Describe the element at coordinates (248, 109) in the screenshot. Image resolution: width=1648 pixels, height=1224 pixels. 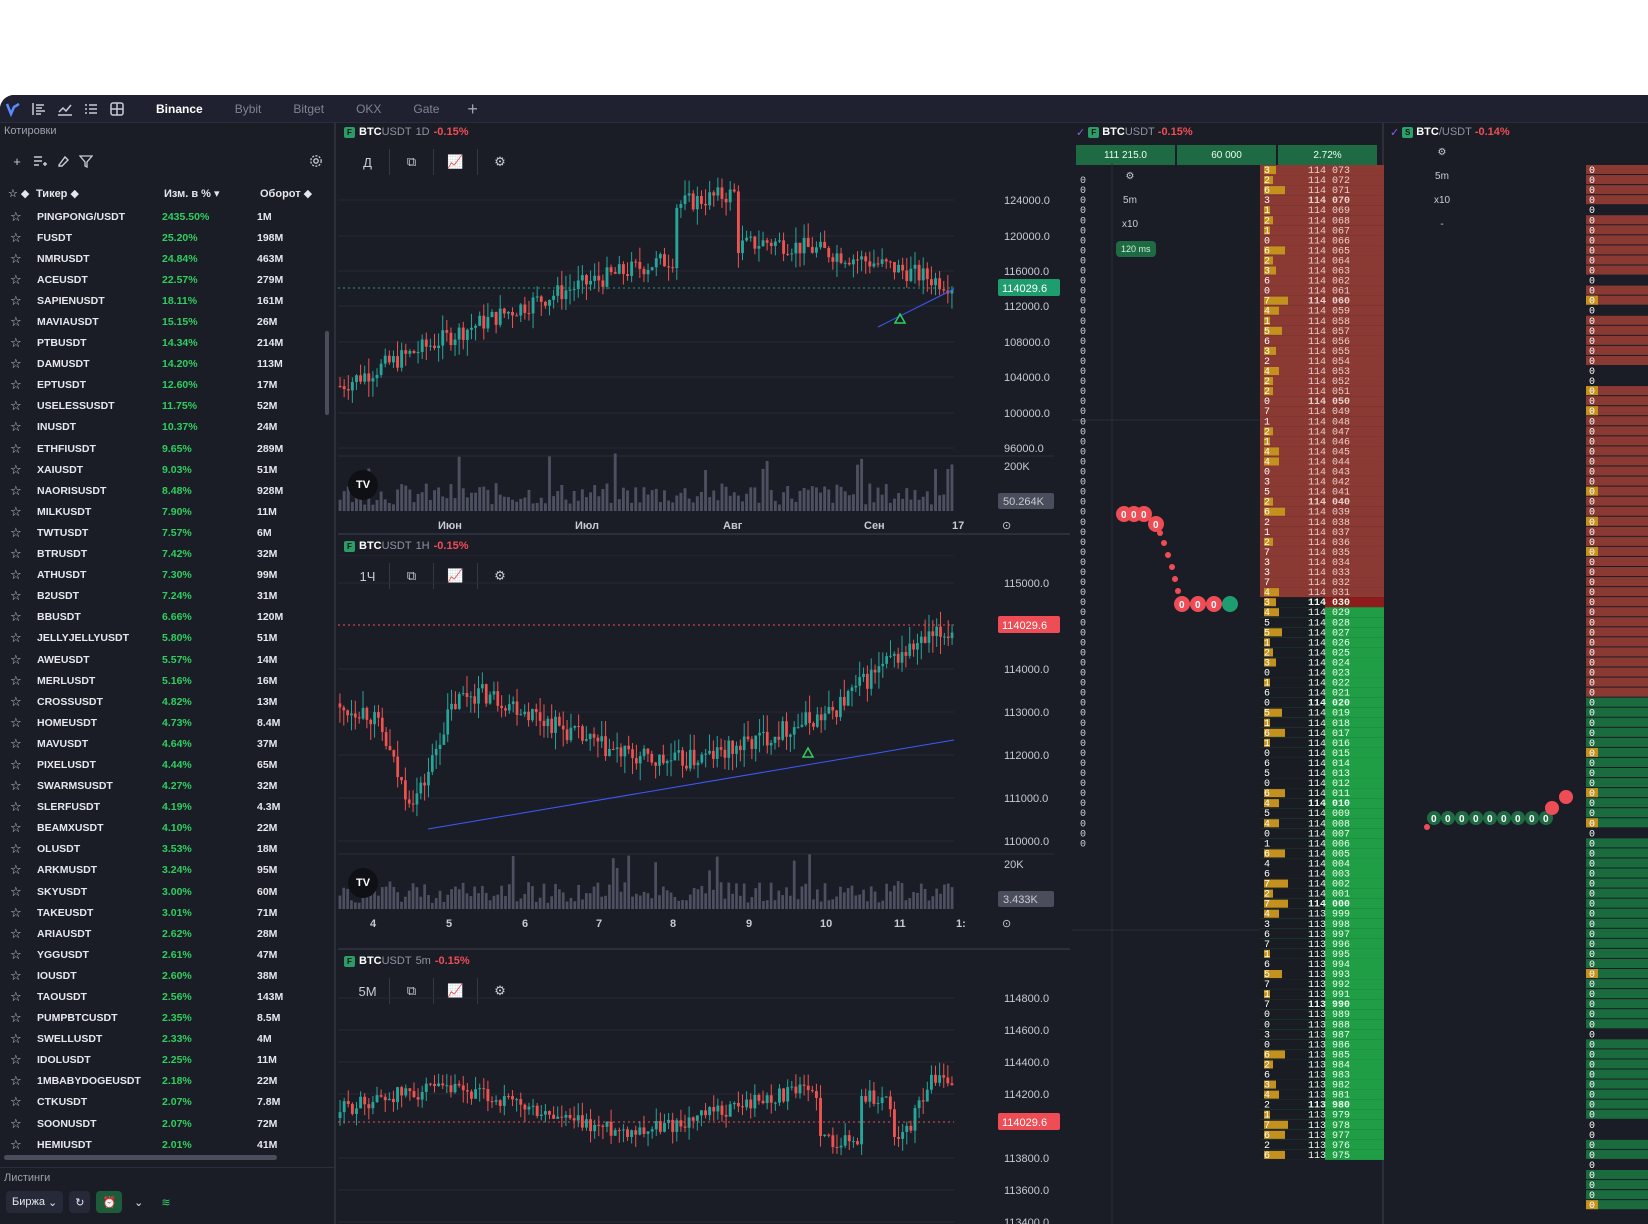
I see `tab-bybit: Bybit` at that location.